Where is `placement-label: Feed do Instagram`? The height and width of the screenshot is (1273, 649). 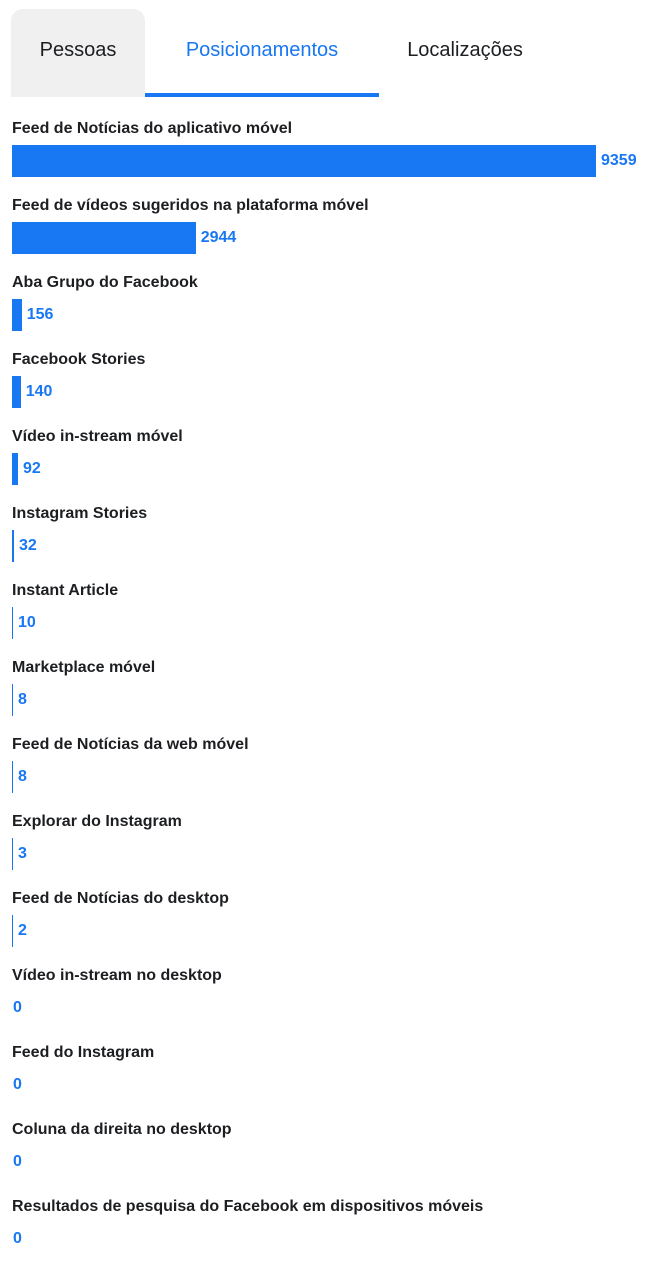 placement-label: Feed do Instagram is located at coordinates (83, 1052).